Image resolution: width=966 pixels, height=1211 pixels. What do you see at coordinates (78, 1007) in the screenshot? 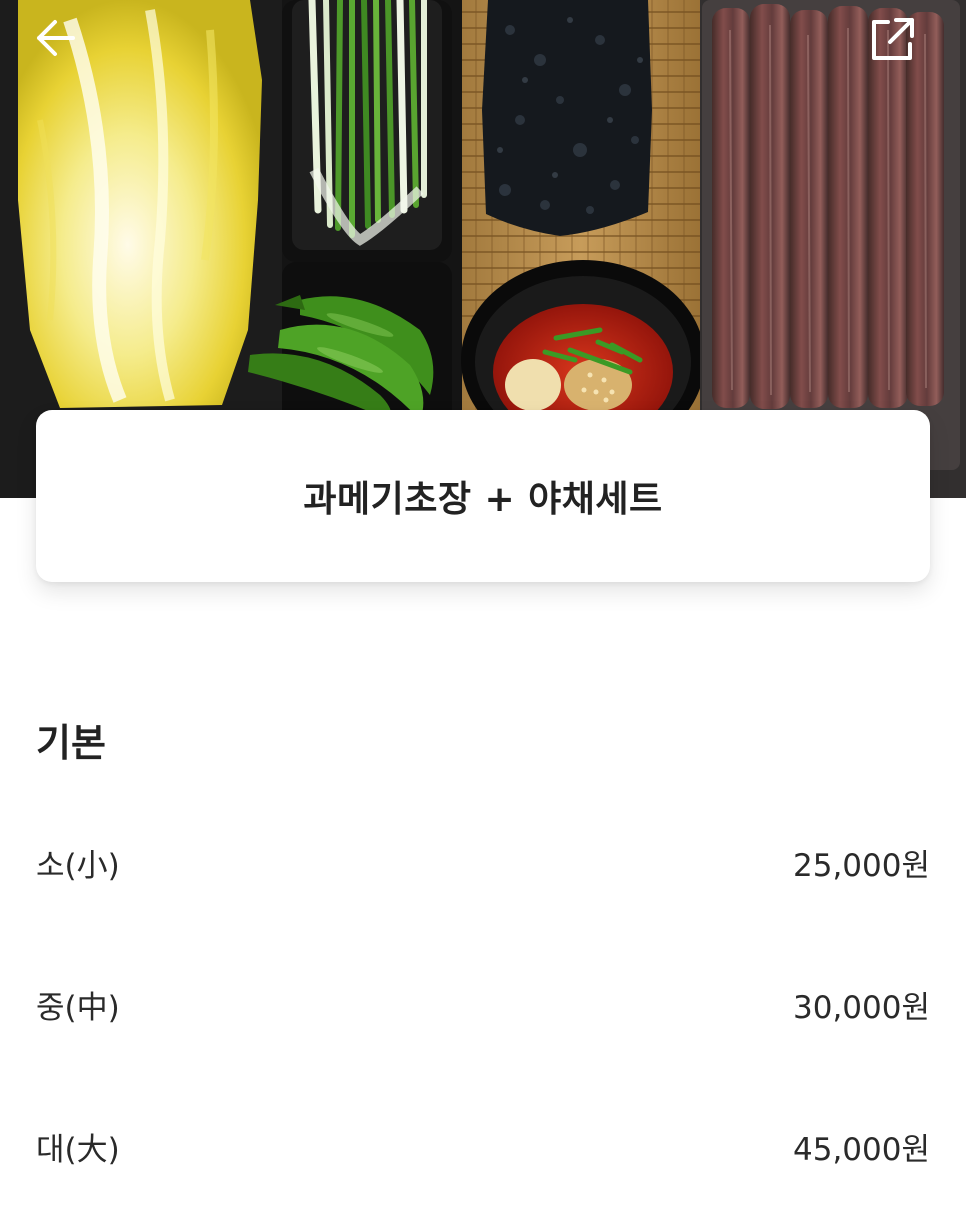
I see `option-label: 중(中)` at bounding box center [78, 1007].